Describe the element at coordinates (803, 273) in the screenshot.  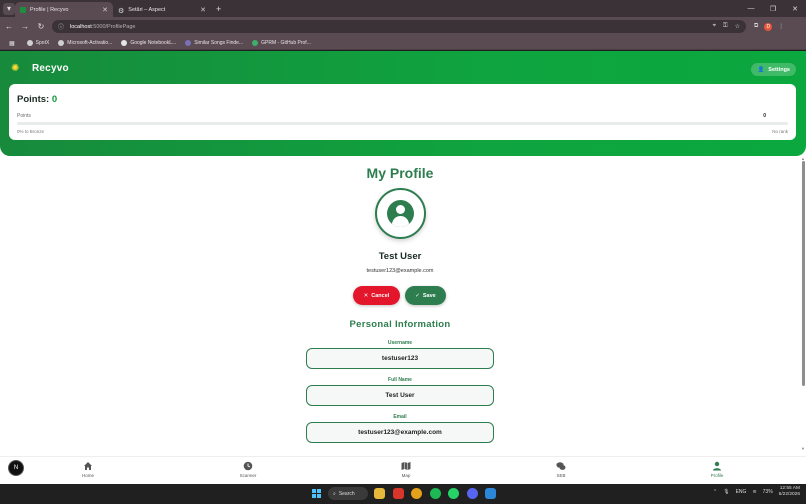
I see `scrollbar-thumb` at that location.